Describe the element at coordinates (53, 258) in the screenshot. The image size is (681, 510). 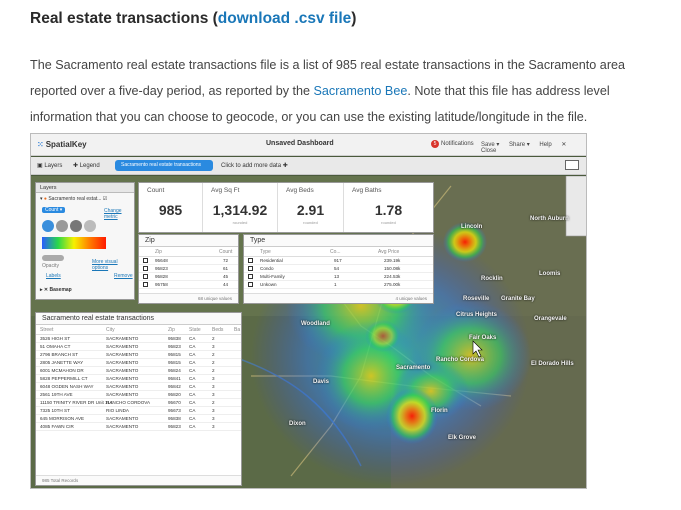
I see `opacity-slider` at that location.